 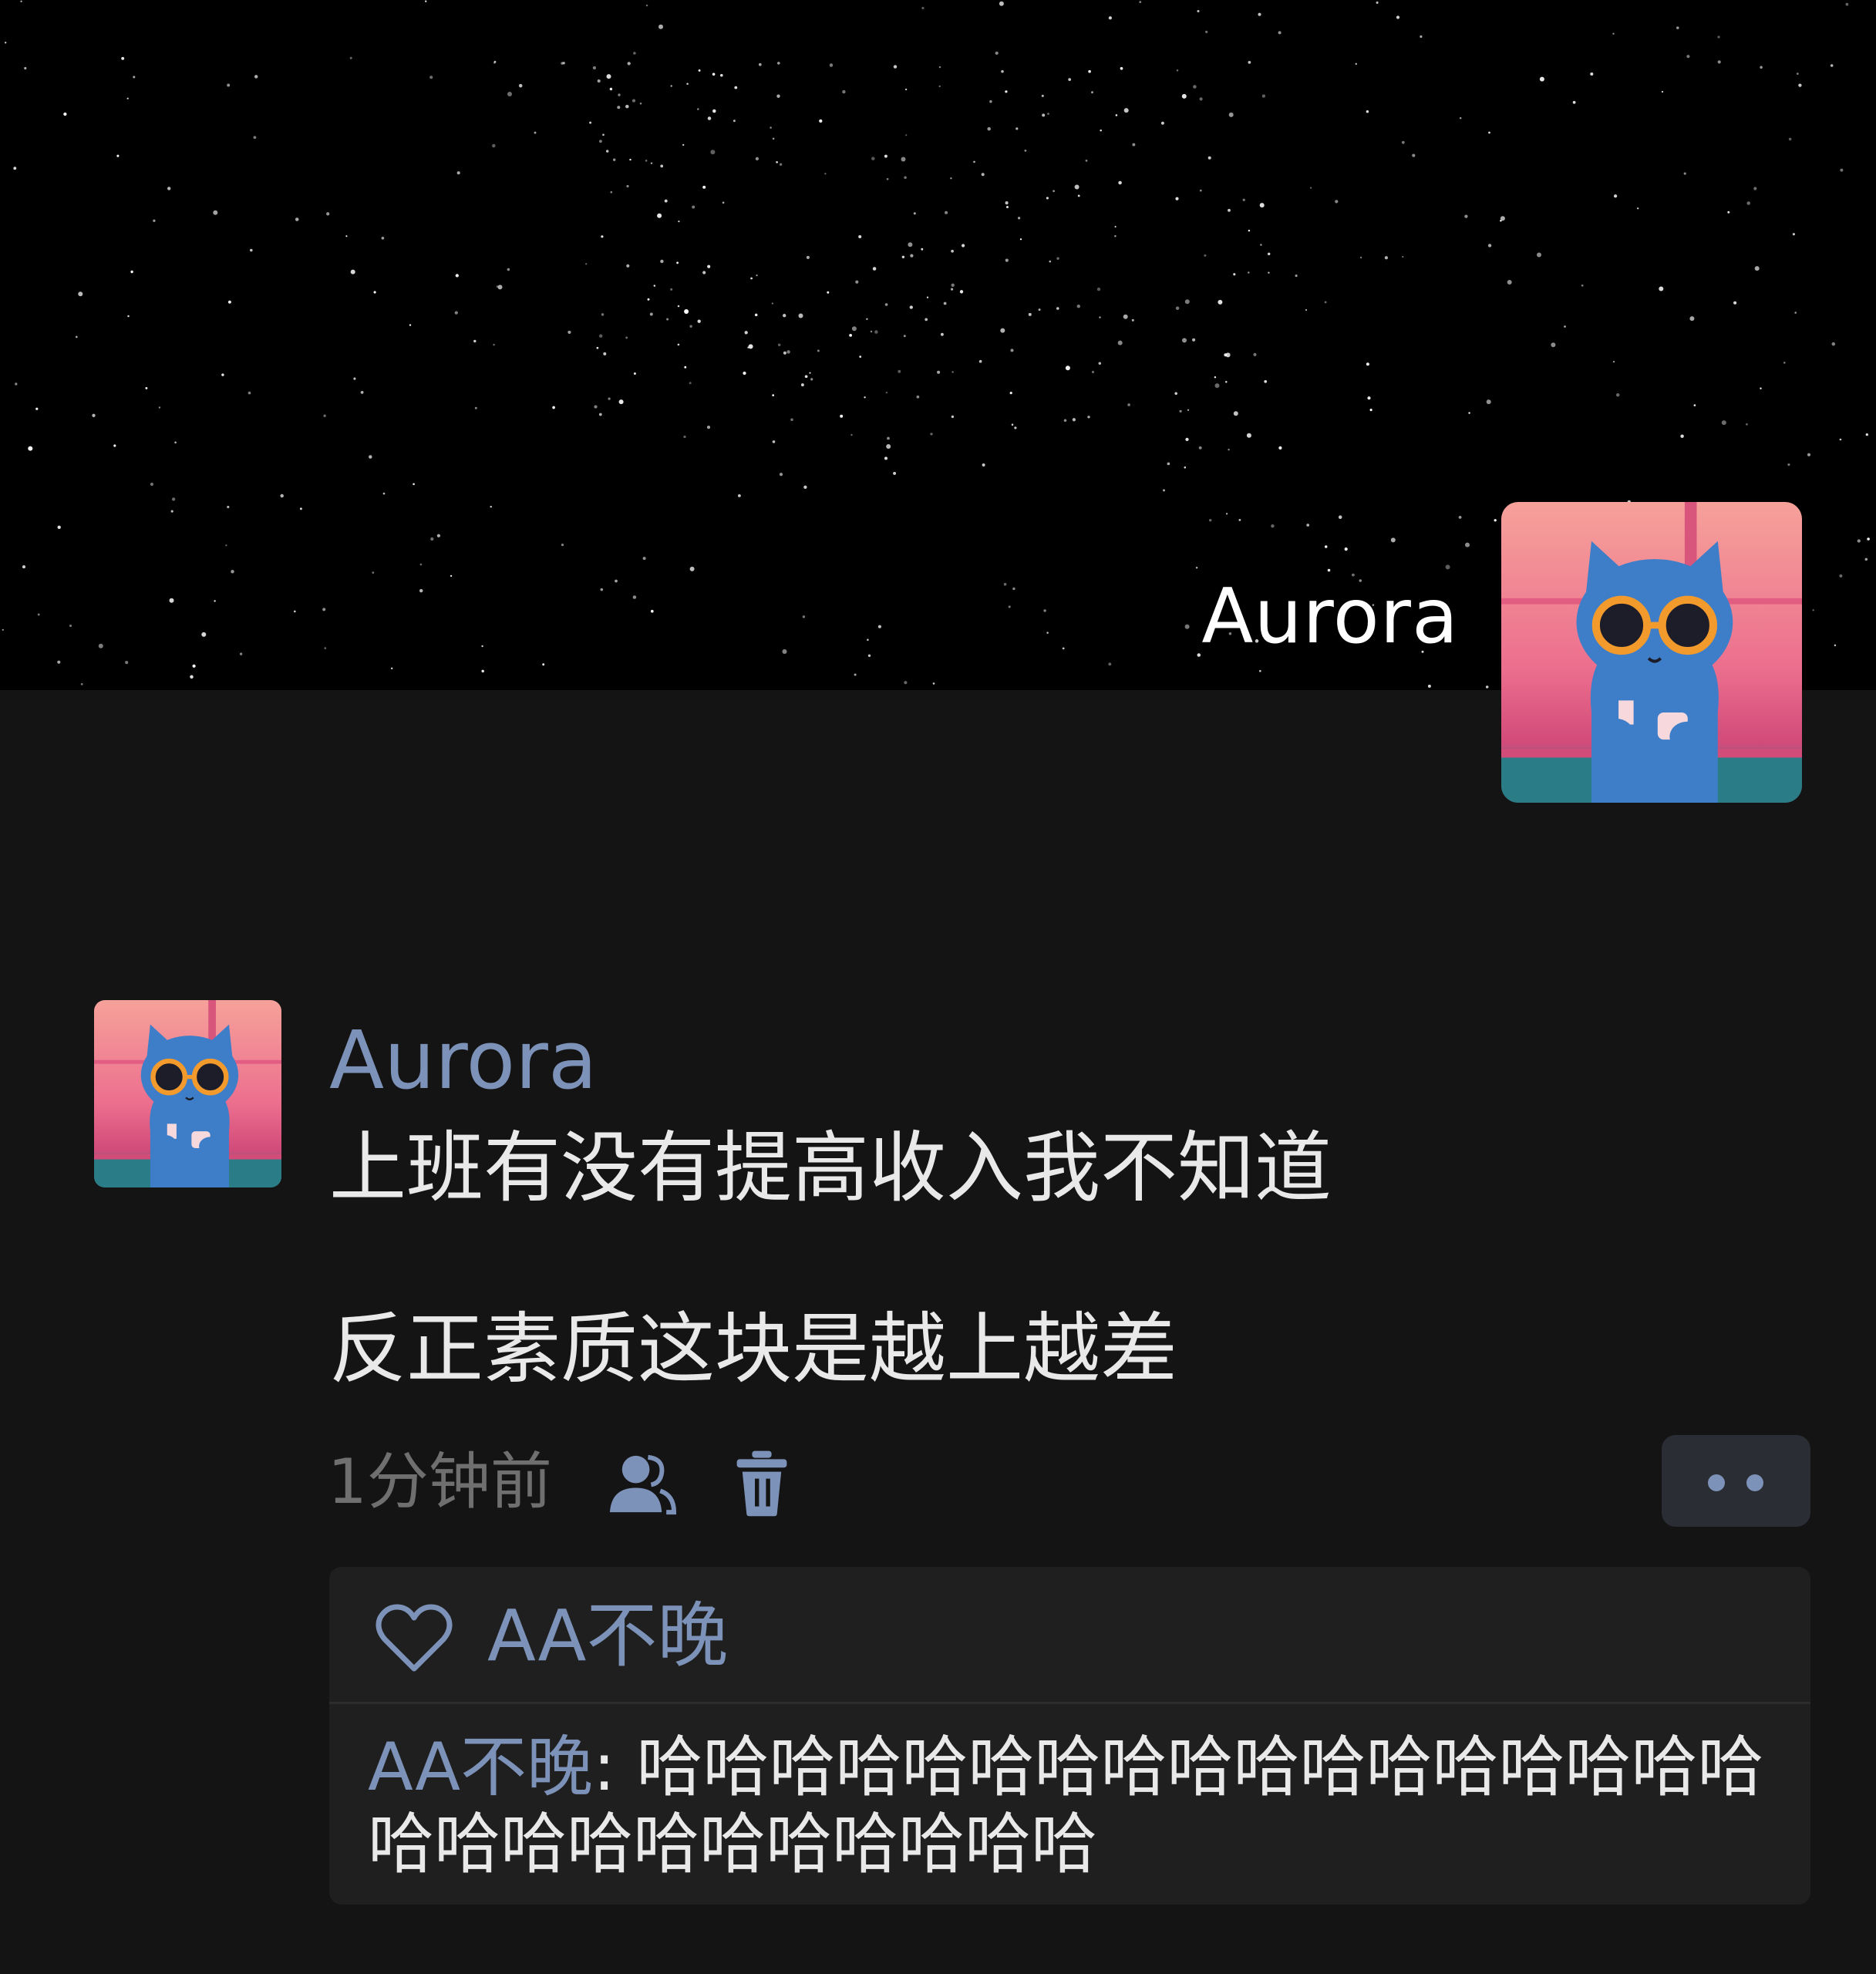 What do you see at coordinates (480, 1768) in the screenshot?
I see `comment-user-name: AA不晚` at bounding box center [480, 1768].